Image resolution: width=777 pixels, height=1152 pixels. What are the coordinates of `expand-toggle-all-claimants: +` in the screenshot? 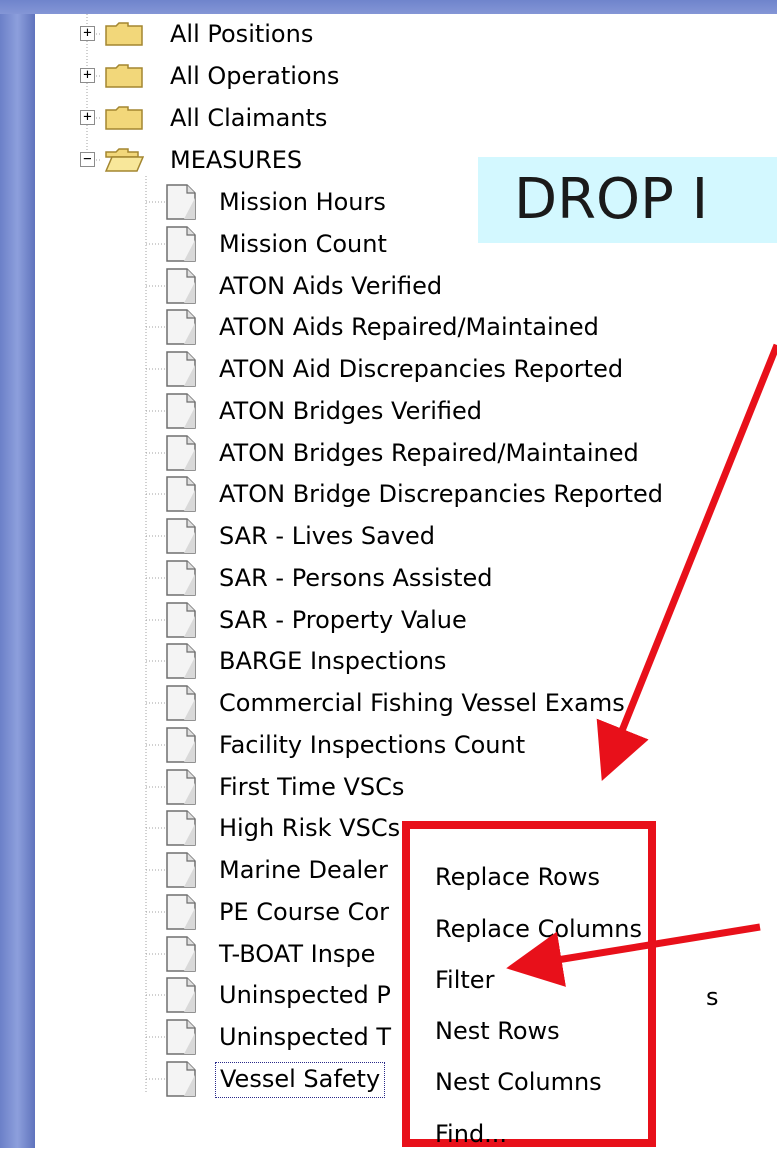 It's located at (87, 117).